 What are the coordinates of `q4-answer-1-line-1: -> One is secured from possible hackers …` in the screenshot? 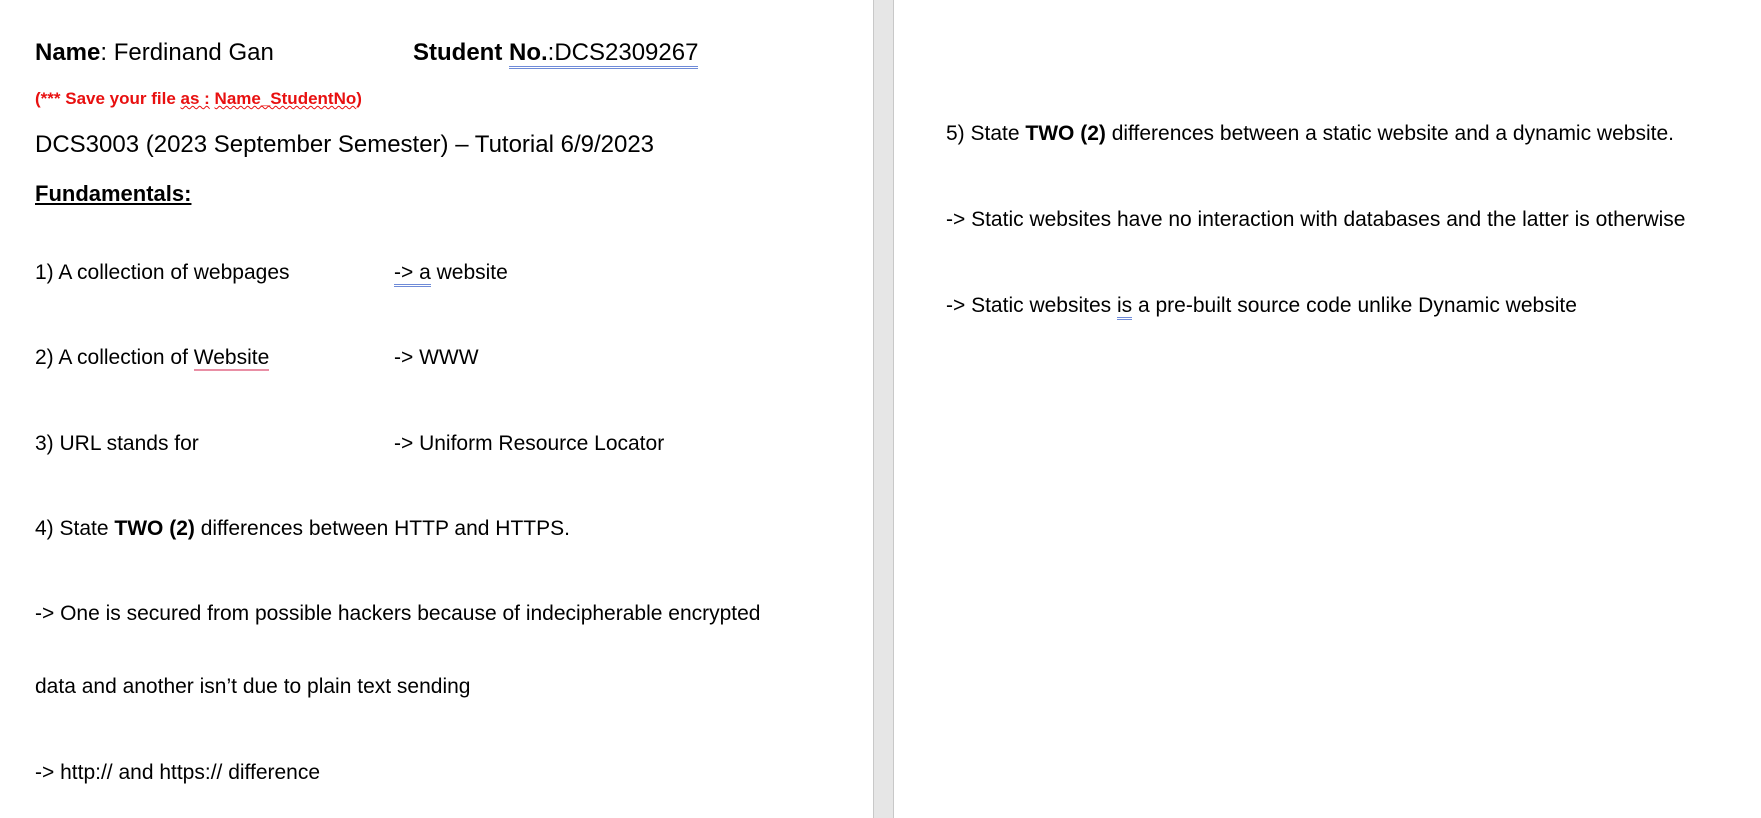 It's located at (398, 613).